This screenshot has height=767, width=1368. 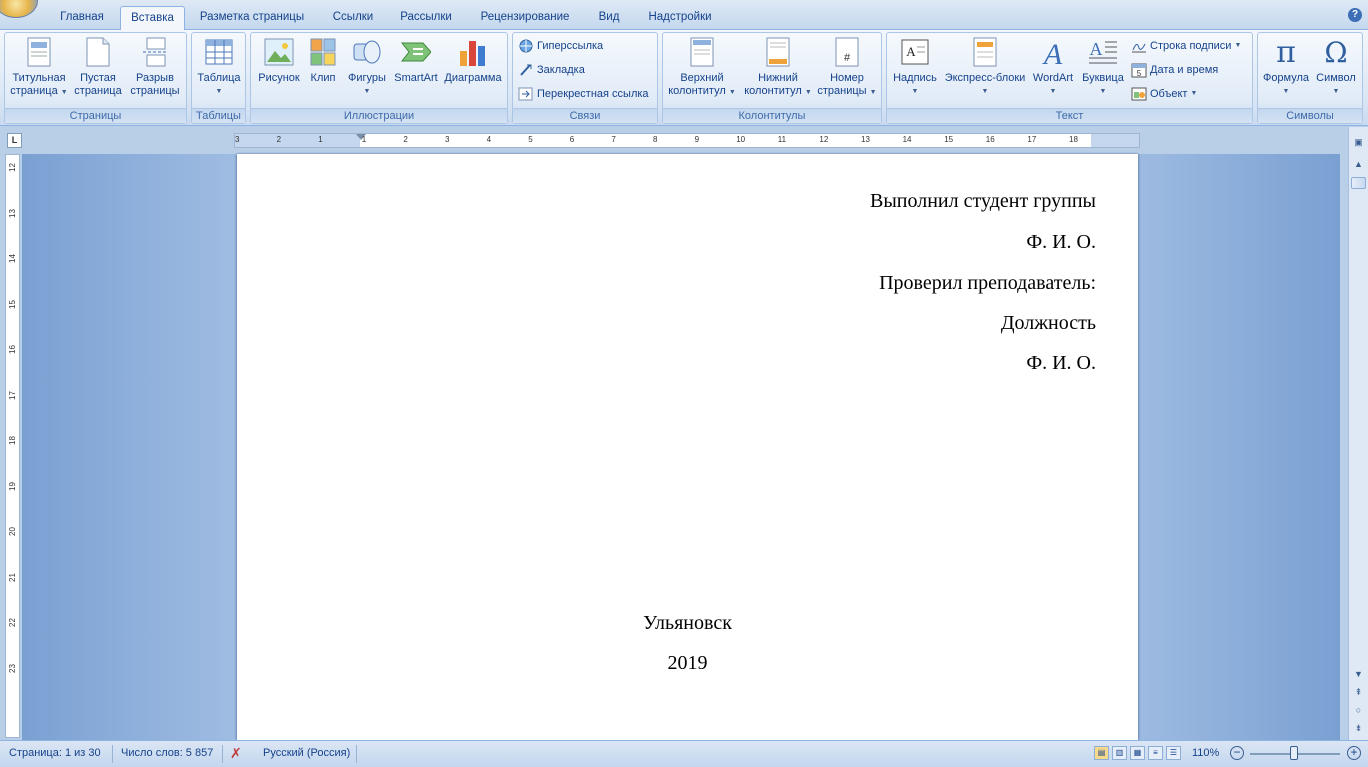 I want to click on zoom-slider-knob, so click(x=1294, y=753).